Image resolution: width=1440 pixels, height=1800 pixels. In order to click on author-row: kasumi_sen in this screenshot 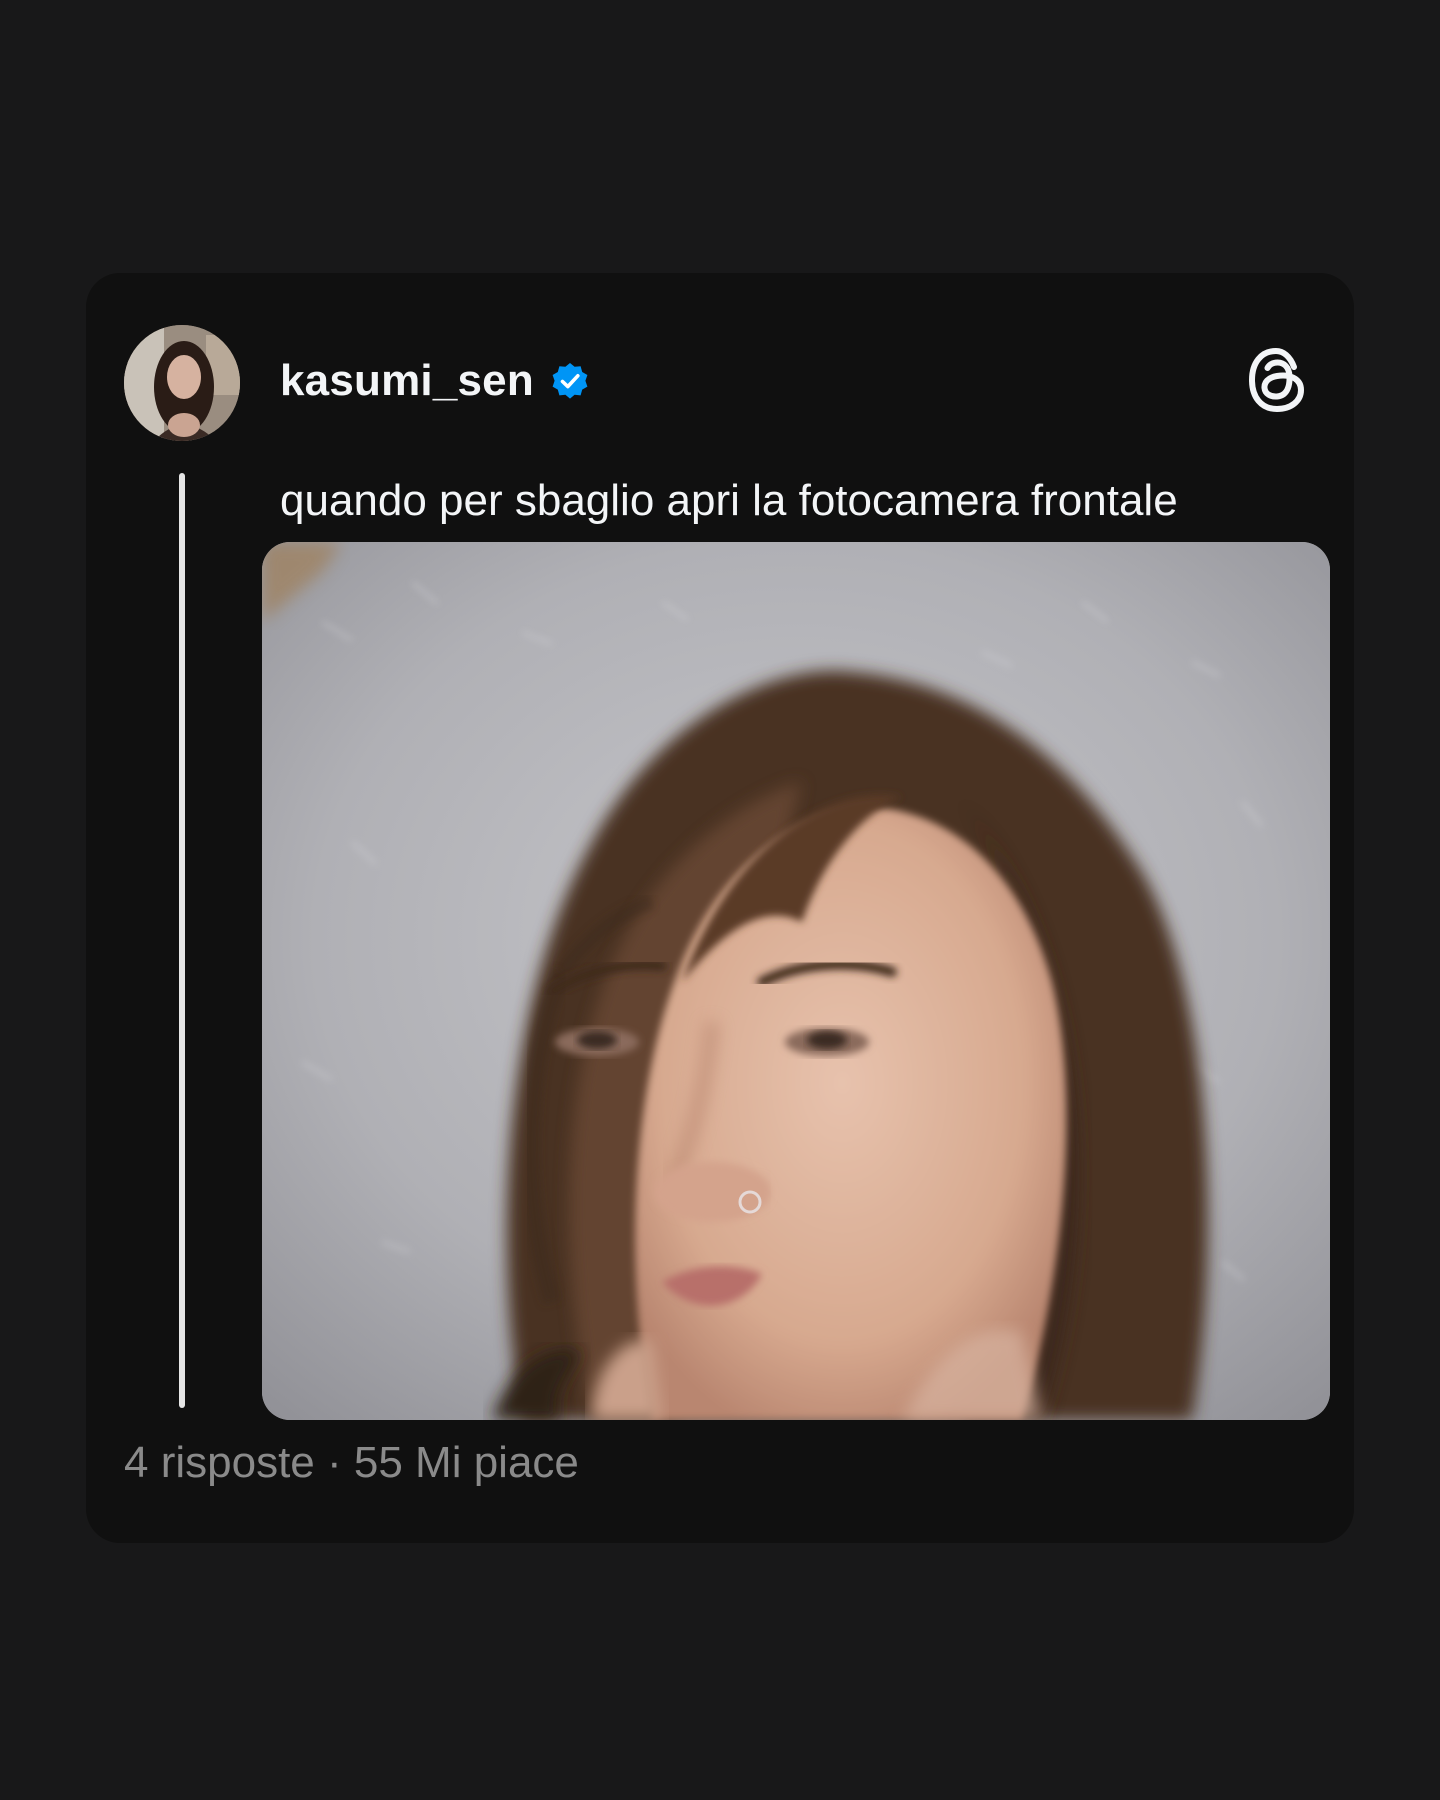, I will do `click(435, 381)`.